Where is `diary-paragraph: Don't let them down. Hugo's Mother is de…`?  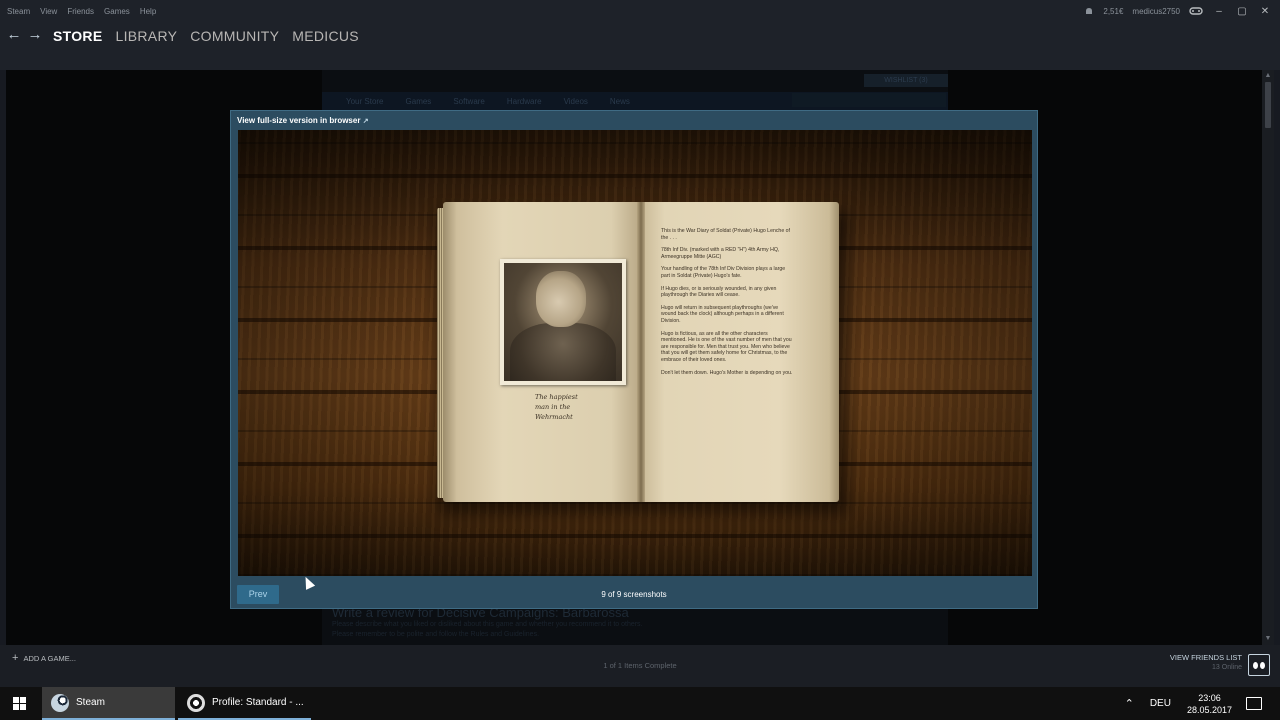 diary-paragraph: Don't let them down. Hugo's Mother is de… is located at coordinates (727, 372).